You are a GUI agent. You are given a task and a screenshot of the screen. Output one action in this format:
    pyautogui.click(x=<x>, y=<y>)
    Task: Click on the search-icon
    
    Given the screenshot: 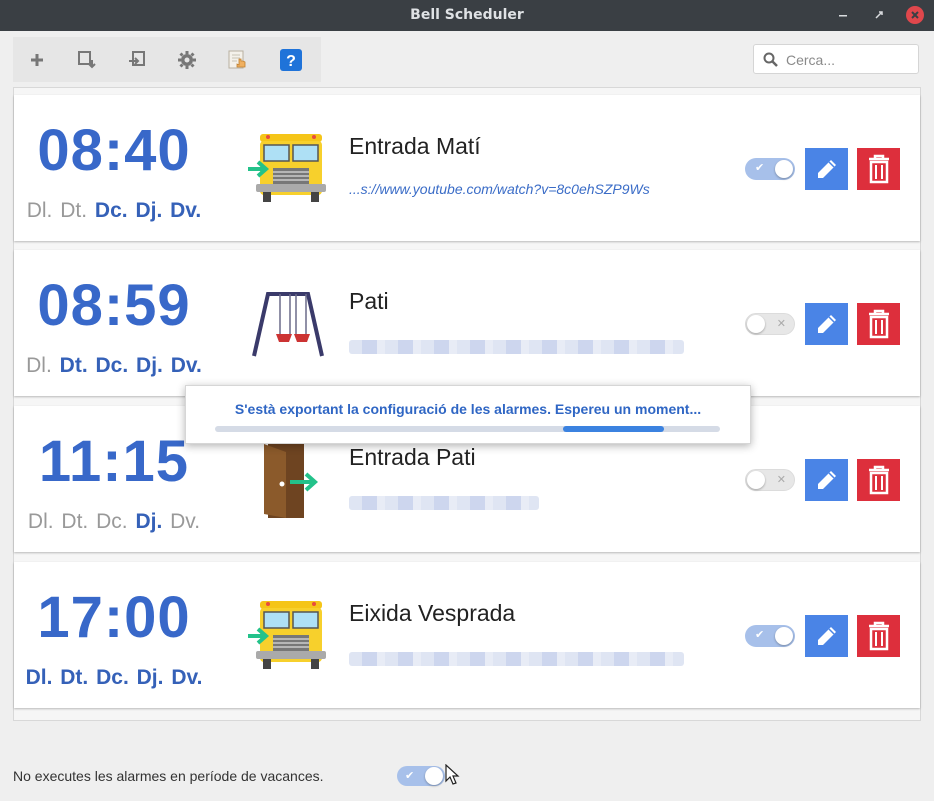 What is the action you would take?
    pyautogui.click(x=770, y=59)
    